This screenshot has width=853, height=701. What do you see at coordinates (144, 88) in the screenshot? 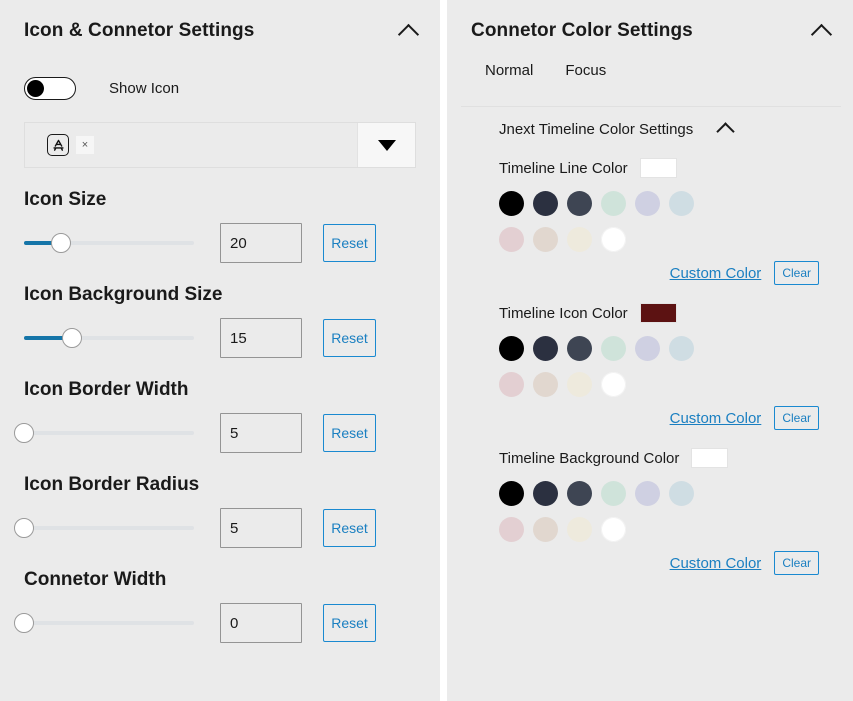
I see `show-icon-label: Show Icon` at bounding box center [144, 88].